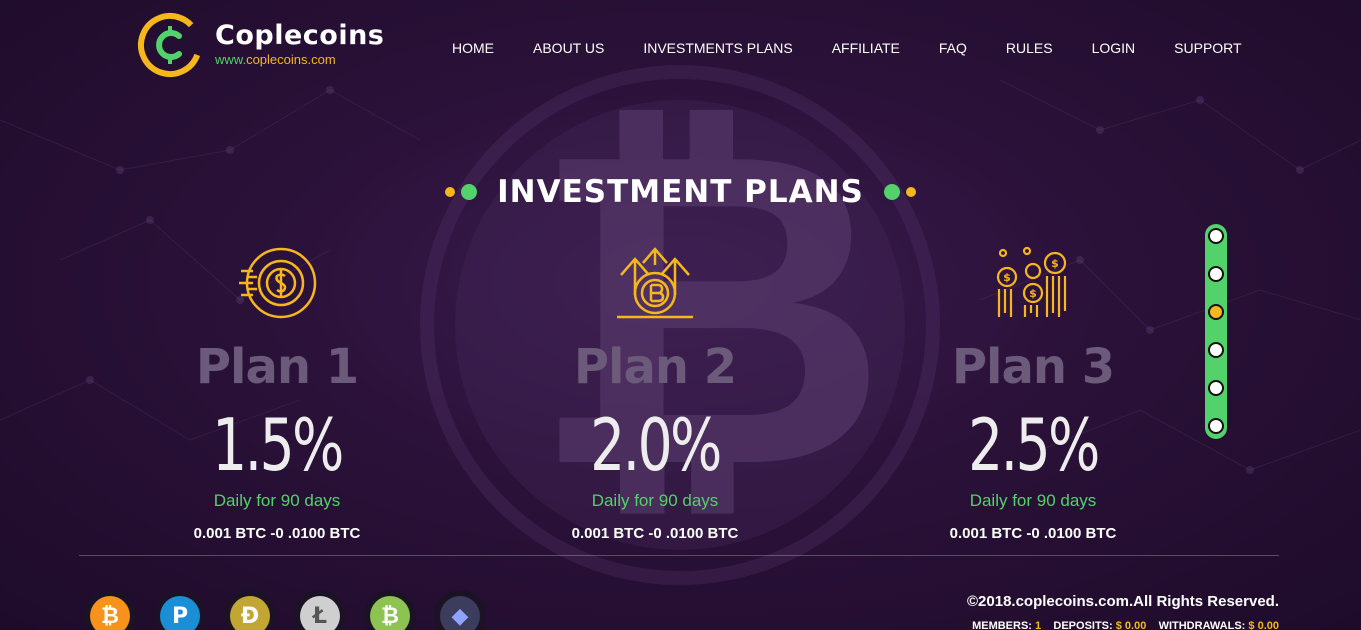 This screenshot has height=630, width=1361. Describe the element at coordinates (679, 555) in the screenshot. I see `footer-divider` at that location.